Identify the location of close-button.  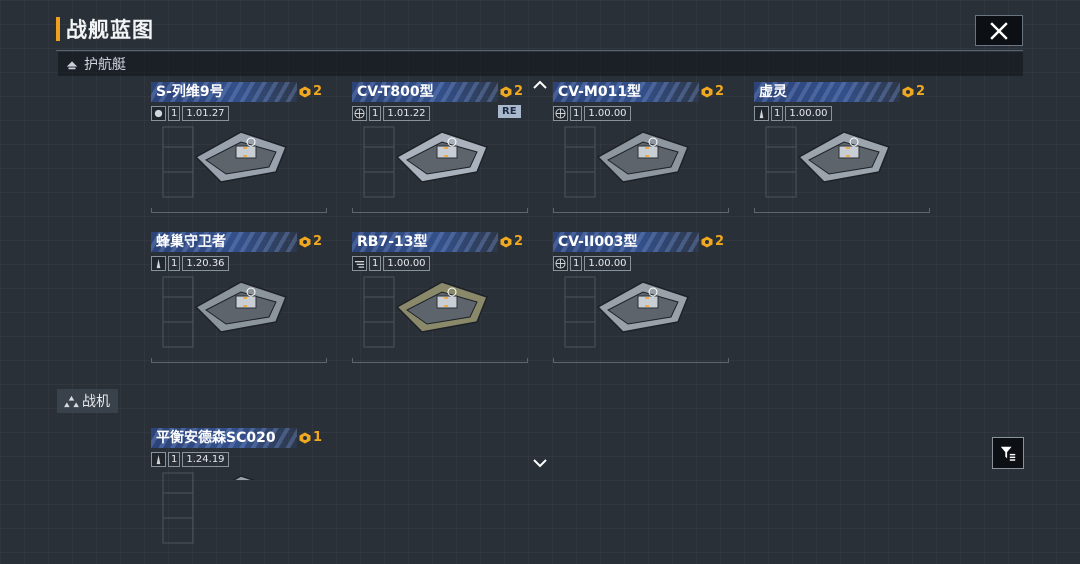
(999, 30).